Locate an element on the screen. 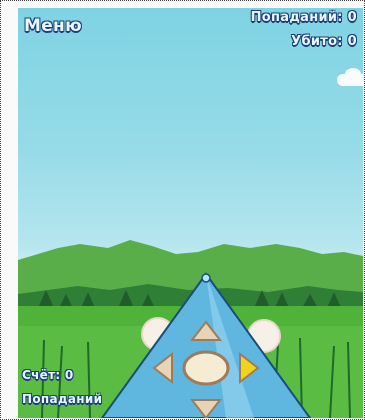 The width and height of the screenshot is (365, 420). menu-button: Меню is located at coordinates (53, 26).